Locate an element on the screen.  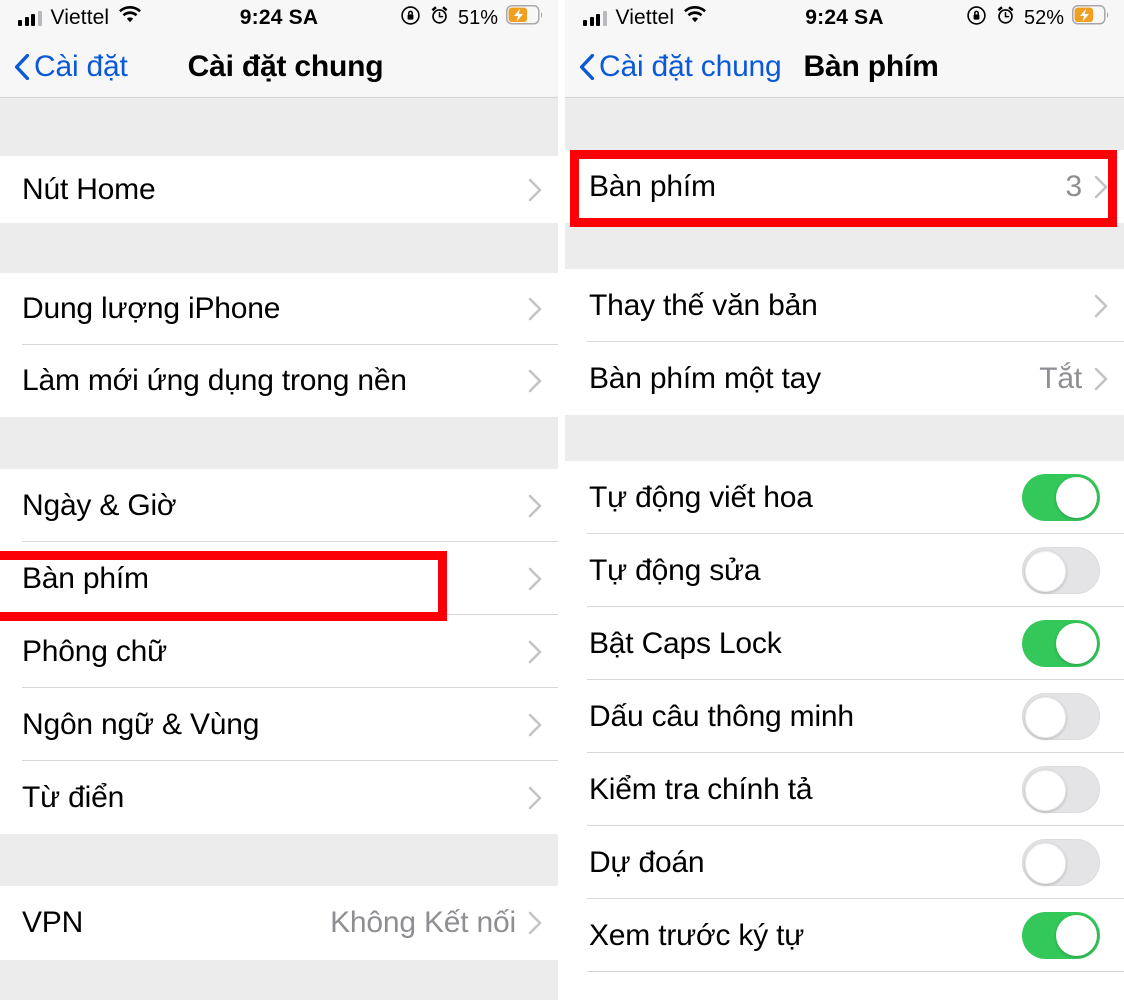
settings-group: VPN Không Kết nối is located at coordinates (279, 923).